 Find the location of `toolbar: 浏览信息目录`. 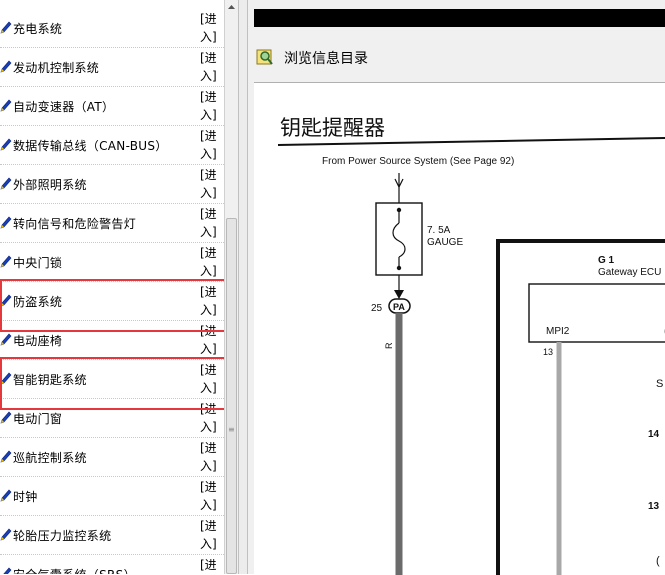

toolbar: 浏览信息目录 is located at coordinates (456, 57).